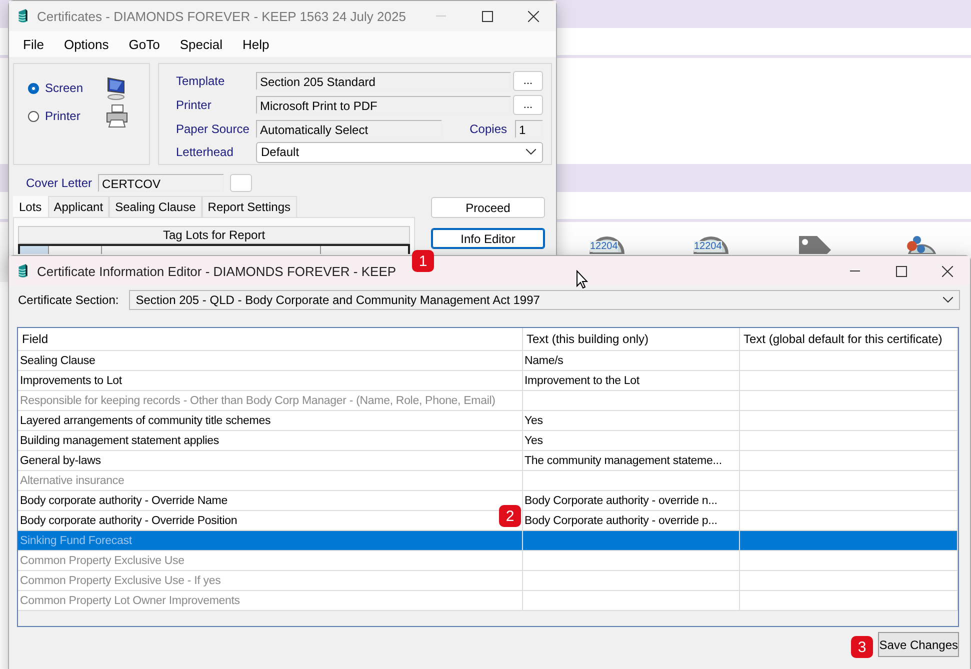 This screenshot has width=971, height=669. What do you see at coordinates (270, 480) in the screenshot?
I see `table-cell: Alternative insurance` at bounding box center [270, 480].